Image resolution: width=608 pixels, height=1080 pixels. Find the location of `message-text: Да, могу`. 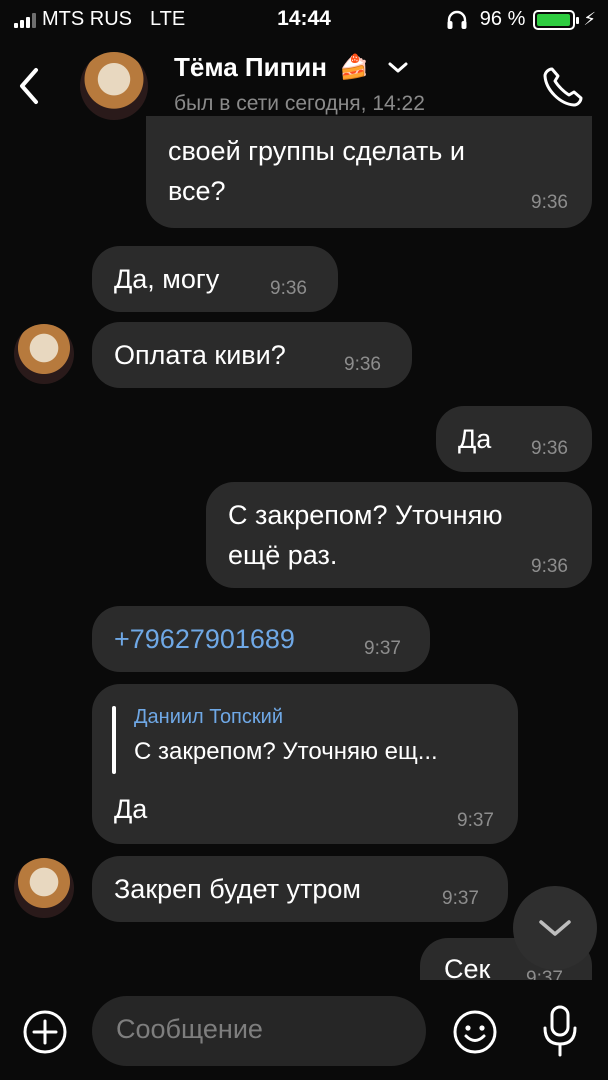

message-text: Да, могу is located at coordinates (167, 279).